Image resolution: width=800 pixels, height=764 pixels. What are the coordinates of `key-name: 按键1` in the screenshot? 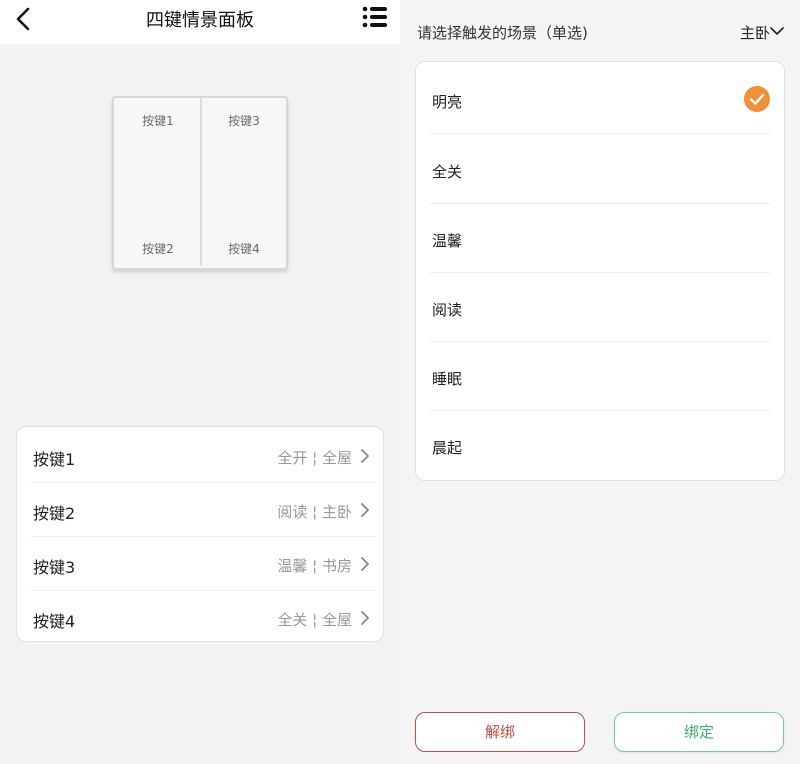 It's located at (54, 459).